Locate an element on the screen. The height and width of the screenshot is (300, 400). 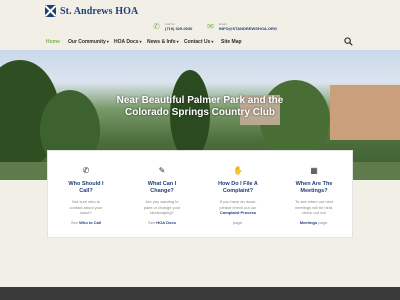
nav-news-info: News & Info▾ is located at coordinates (163, 42).